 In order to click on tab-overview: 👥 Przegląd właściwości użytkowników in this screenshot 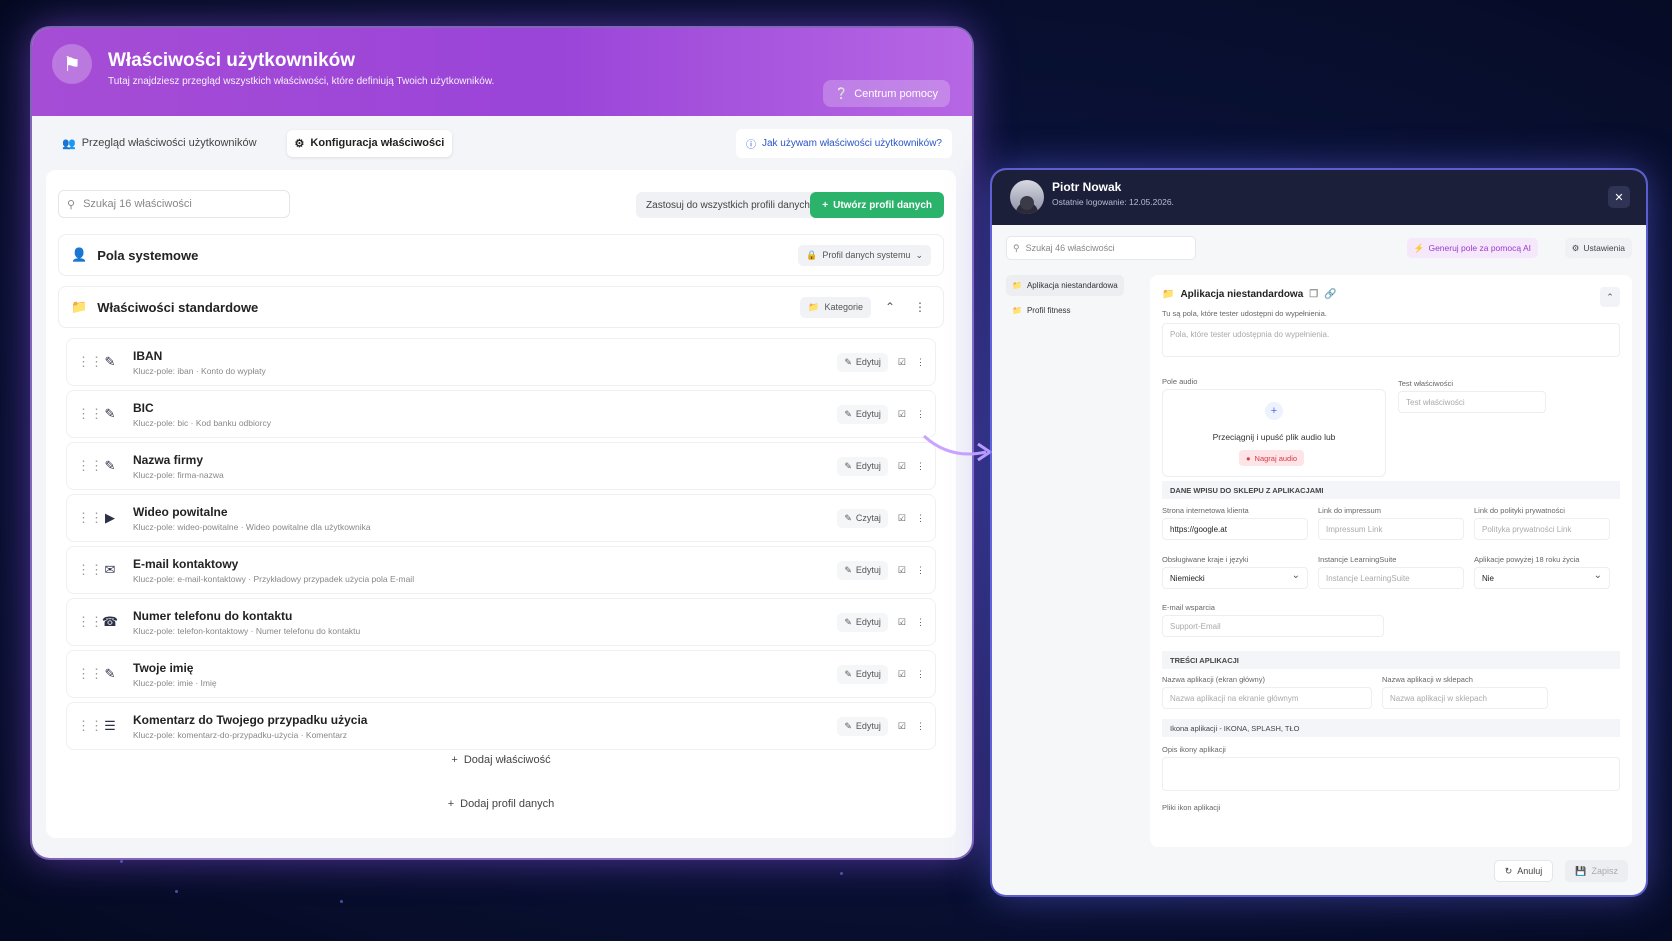, I will do `click(159, 143)`.